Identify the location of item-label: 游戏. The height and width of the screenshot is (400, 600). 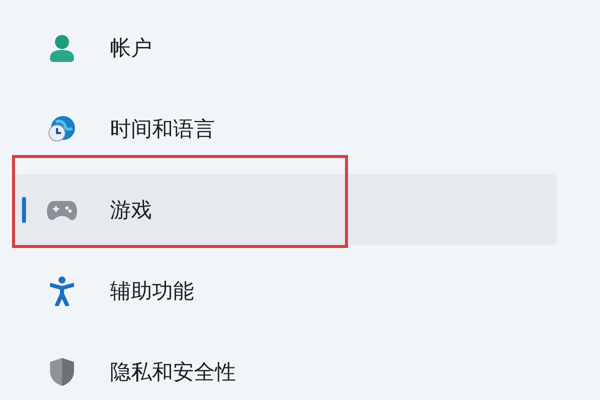
(131, 210).